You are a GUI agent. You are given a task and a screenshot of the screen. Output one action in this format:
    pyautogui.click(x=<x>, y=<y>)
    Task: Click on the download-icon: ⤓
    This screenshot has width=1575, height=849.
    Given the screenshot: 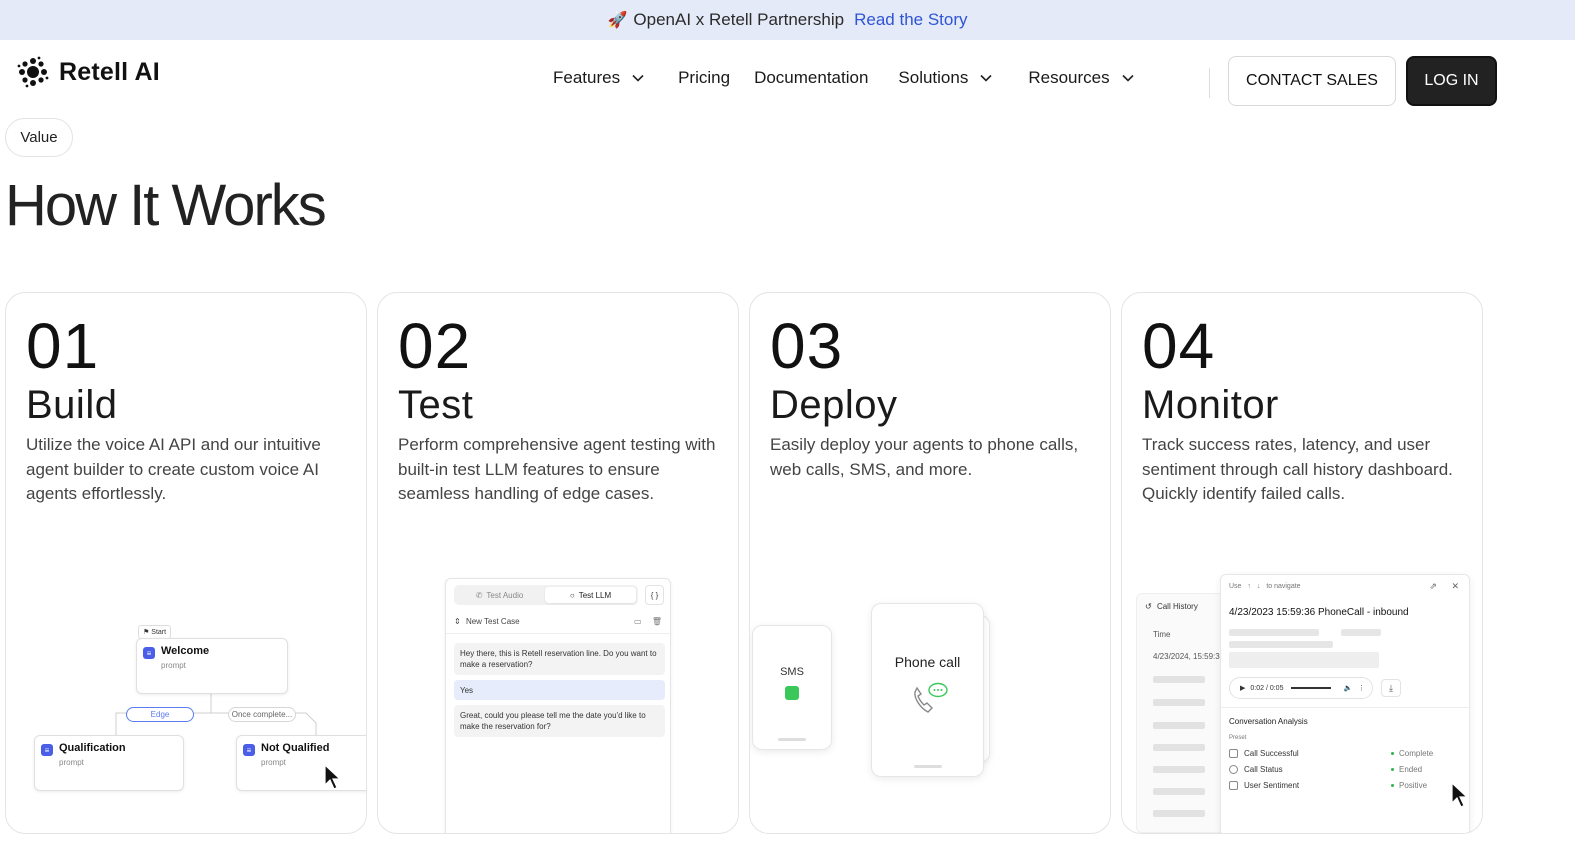 What is the action you would take?
    pyautogui.click(x=1391, y=688)
    